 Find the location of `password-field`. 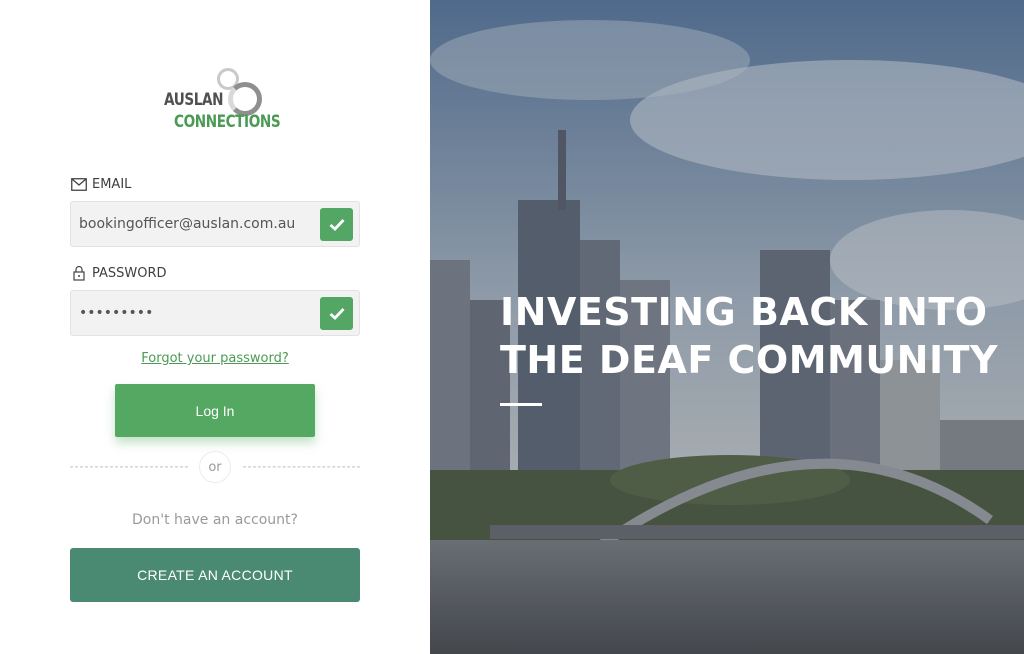

password-field is located at coordinates (191, 313).